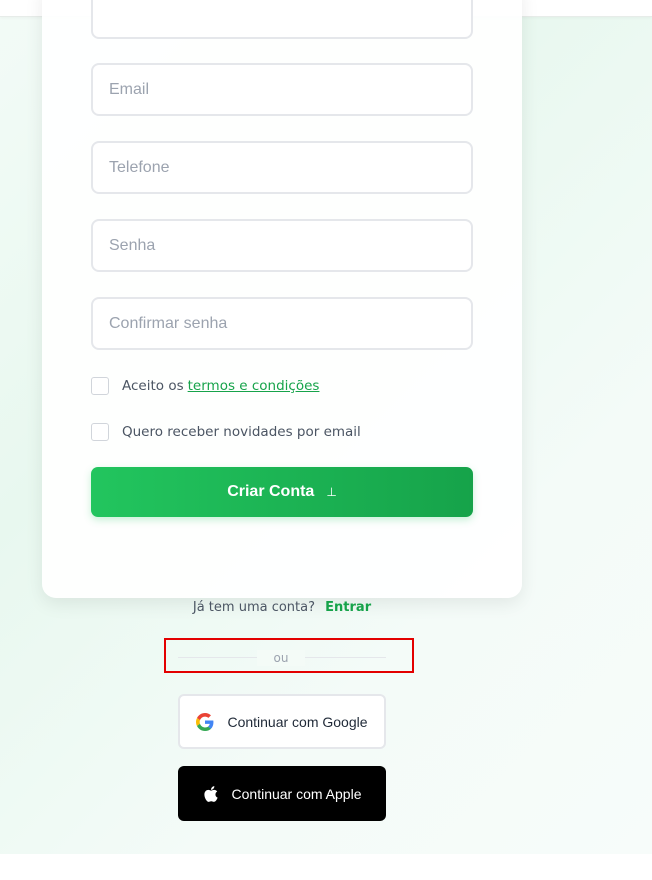 This screenshot has width=652, height=880. Describe the element at coordinates (282, 19) in the screenshot. I see `name-field` at that location.